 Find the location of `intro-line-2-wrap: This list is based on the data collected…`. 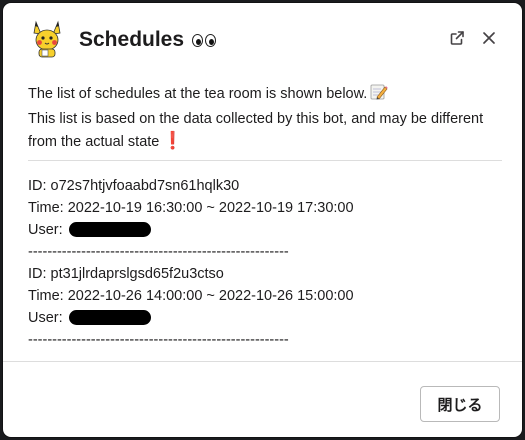

intro-line-2-wrap: This list is based on the data collected… is located at coordinates (265, 130).